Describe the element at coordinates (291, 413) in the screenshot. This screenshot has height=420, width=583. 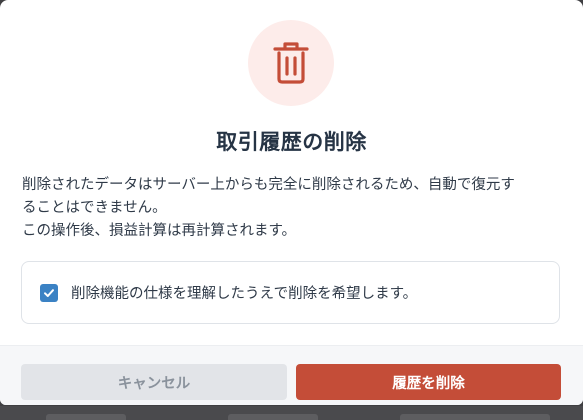
I see `background-page-strip` at that location.